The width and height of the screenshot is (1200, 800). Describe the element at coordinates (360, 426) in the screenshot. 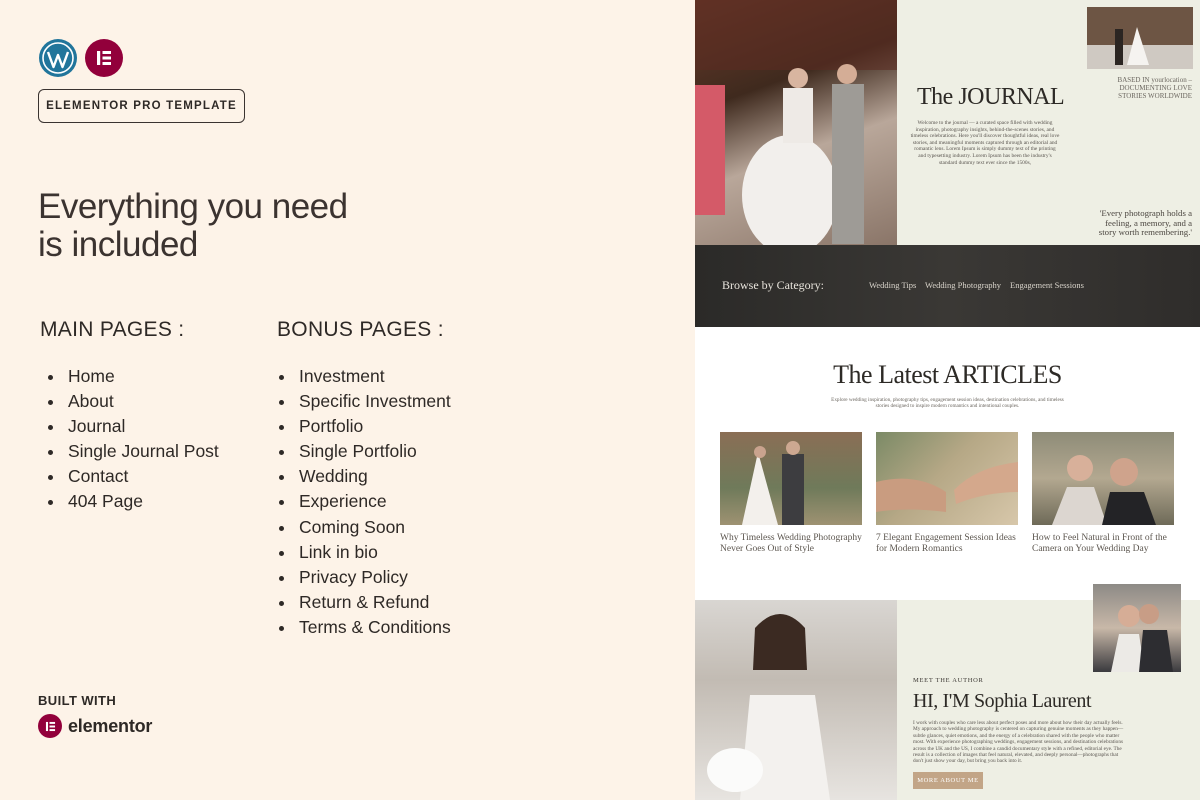

I see `list-item: Portfolio` at that location.